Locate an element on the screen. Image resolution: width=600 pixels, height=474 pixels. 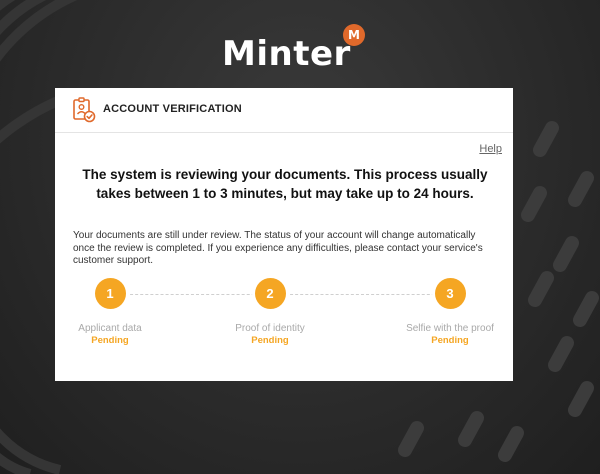
brand-logo: Minter M is located at coordinates (293, 50).